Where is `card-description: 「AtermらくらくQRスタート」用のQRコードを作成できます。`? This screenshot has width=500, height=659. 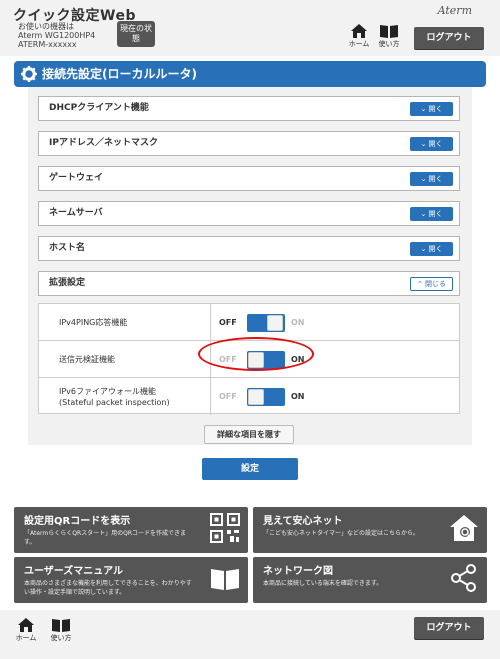
card-description: 「AtermらくらくQRスタート」用のQRコードを作成できます。 is located at coordinates (105, 538).